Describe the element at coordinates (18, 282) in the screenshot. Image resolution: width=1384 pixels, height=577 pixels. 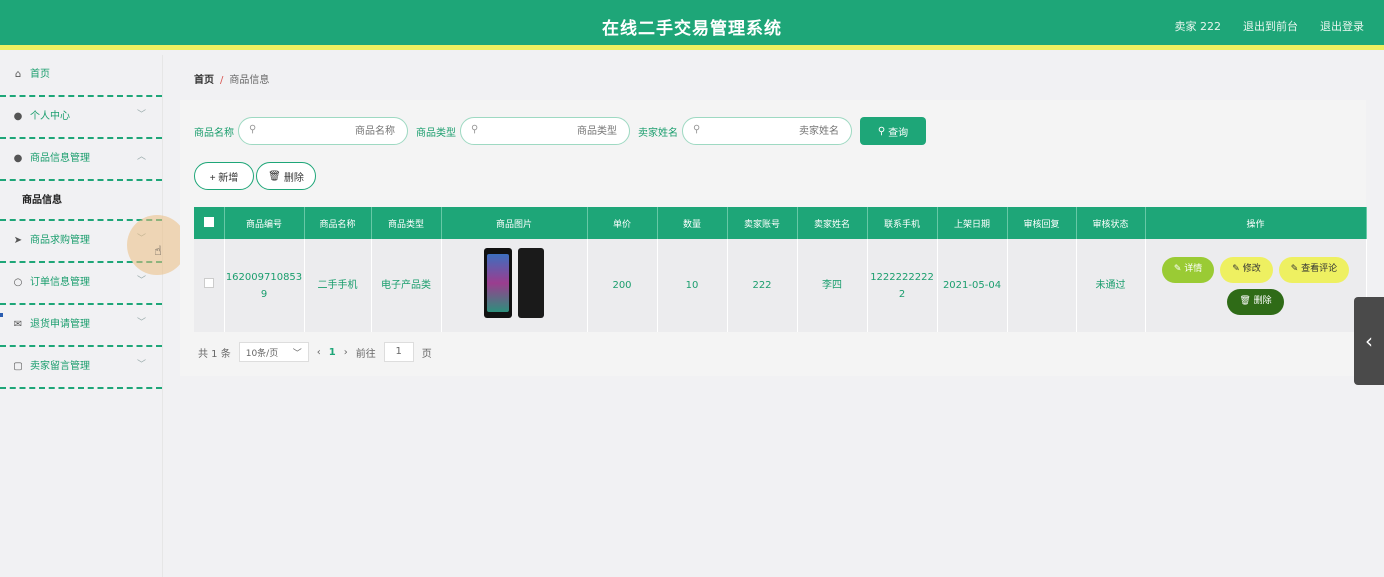
I see `circle-icon: ○` at that location.